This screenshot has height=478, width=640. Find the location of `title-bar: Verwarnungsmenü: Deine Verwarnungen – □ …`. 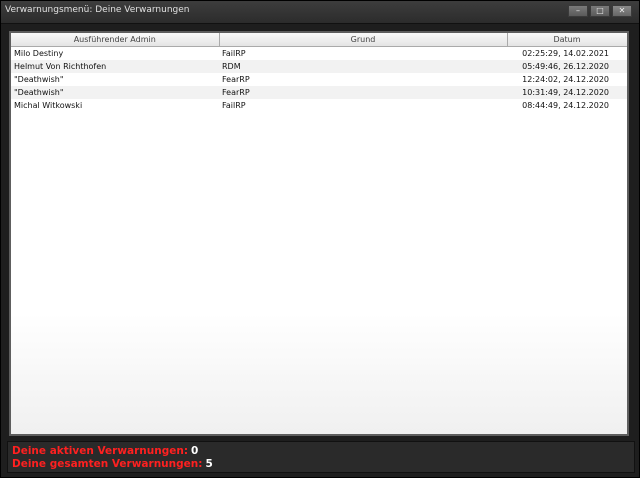

title-bar: Verwarnungsmenü: Deine Verwarnungen – □ … is located at coordinates (320, 12).